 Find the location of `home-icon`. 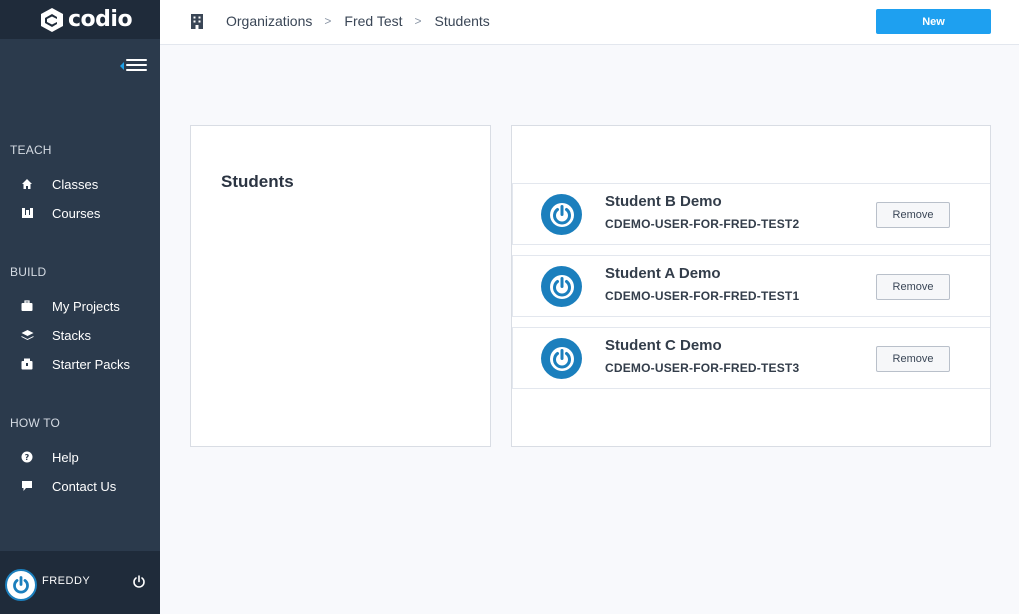

home-icon is located at coordinates (27, 184).